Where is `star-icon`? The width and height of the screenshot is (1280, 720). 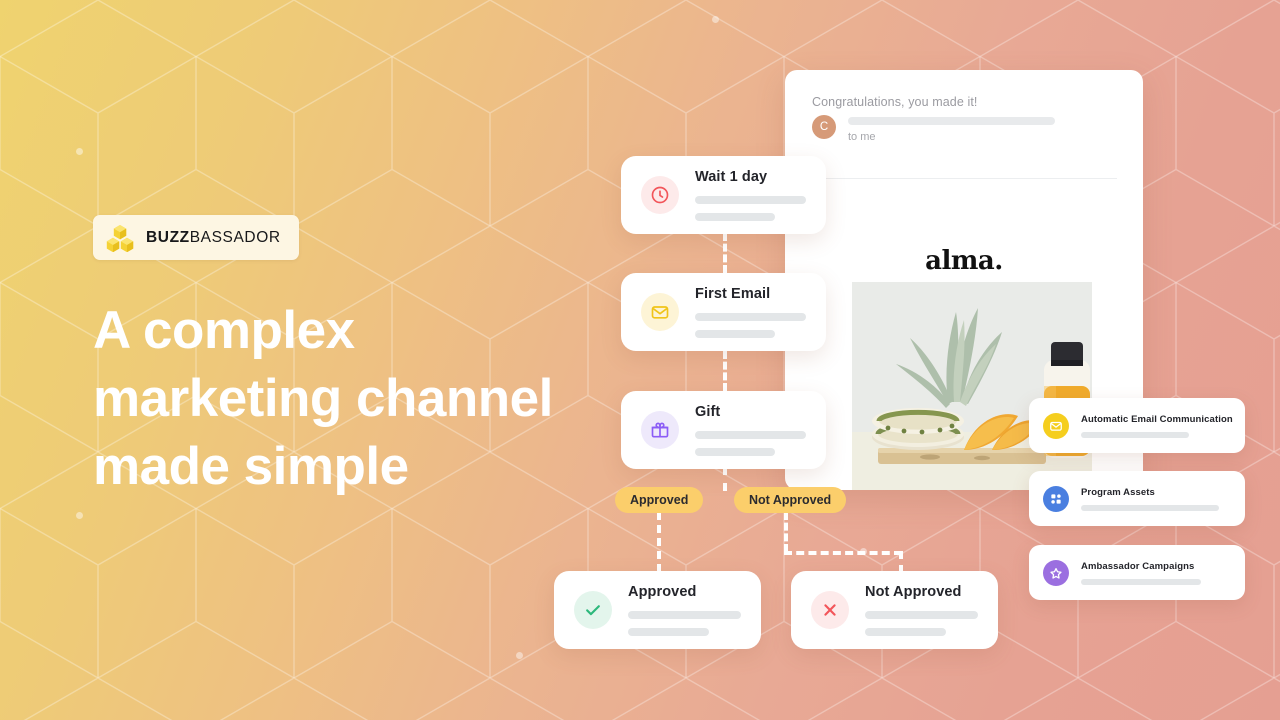 star-icon is located at coordinates (1056, 572).